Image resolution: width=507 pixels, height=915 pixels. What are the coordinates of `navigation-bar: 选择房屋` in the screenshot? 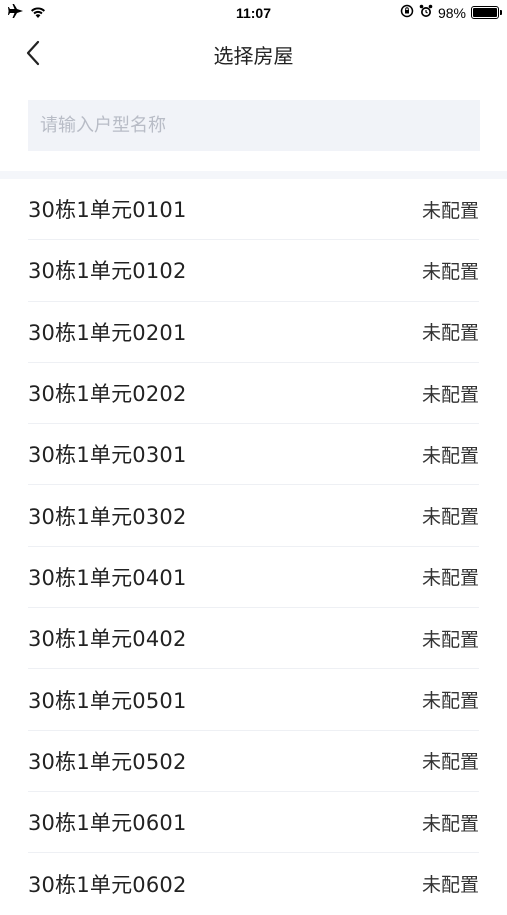 It's located at (253, 53).